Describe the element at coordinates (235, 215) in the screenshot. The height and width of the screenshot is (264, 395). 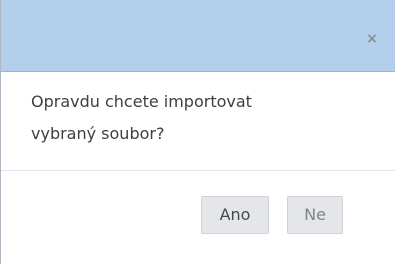
I see `yes-button: Ano` at that location.